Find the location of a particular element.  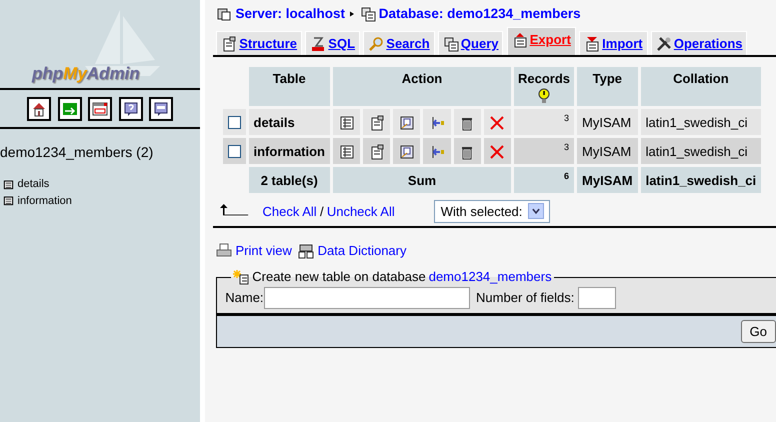

column-header: Action is located at coordinates (422, 86).